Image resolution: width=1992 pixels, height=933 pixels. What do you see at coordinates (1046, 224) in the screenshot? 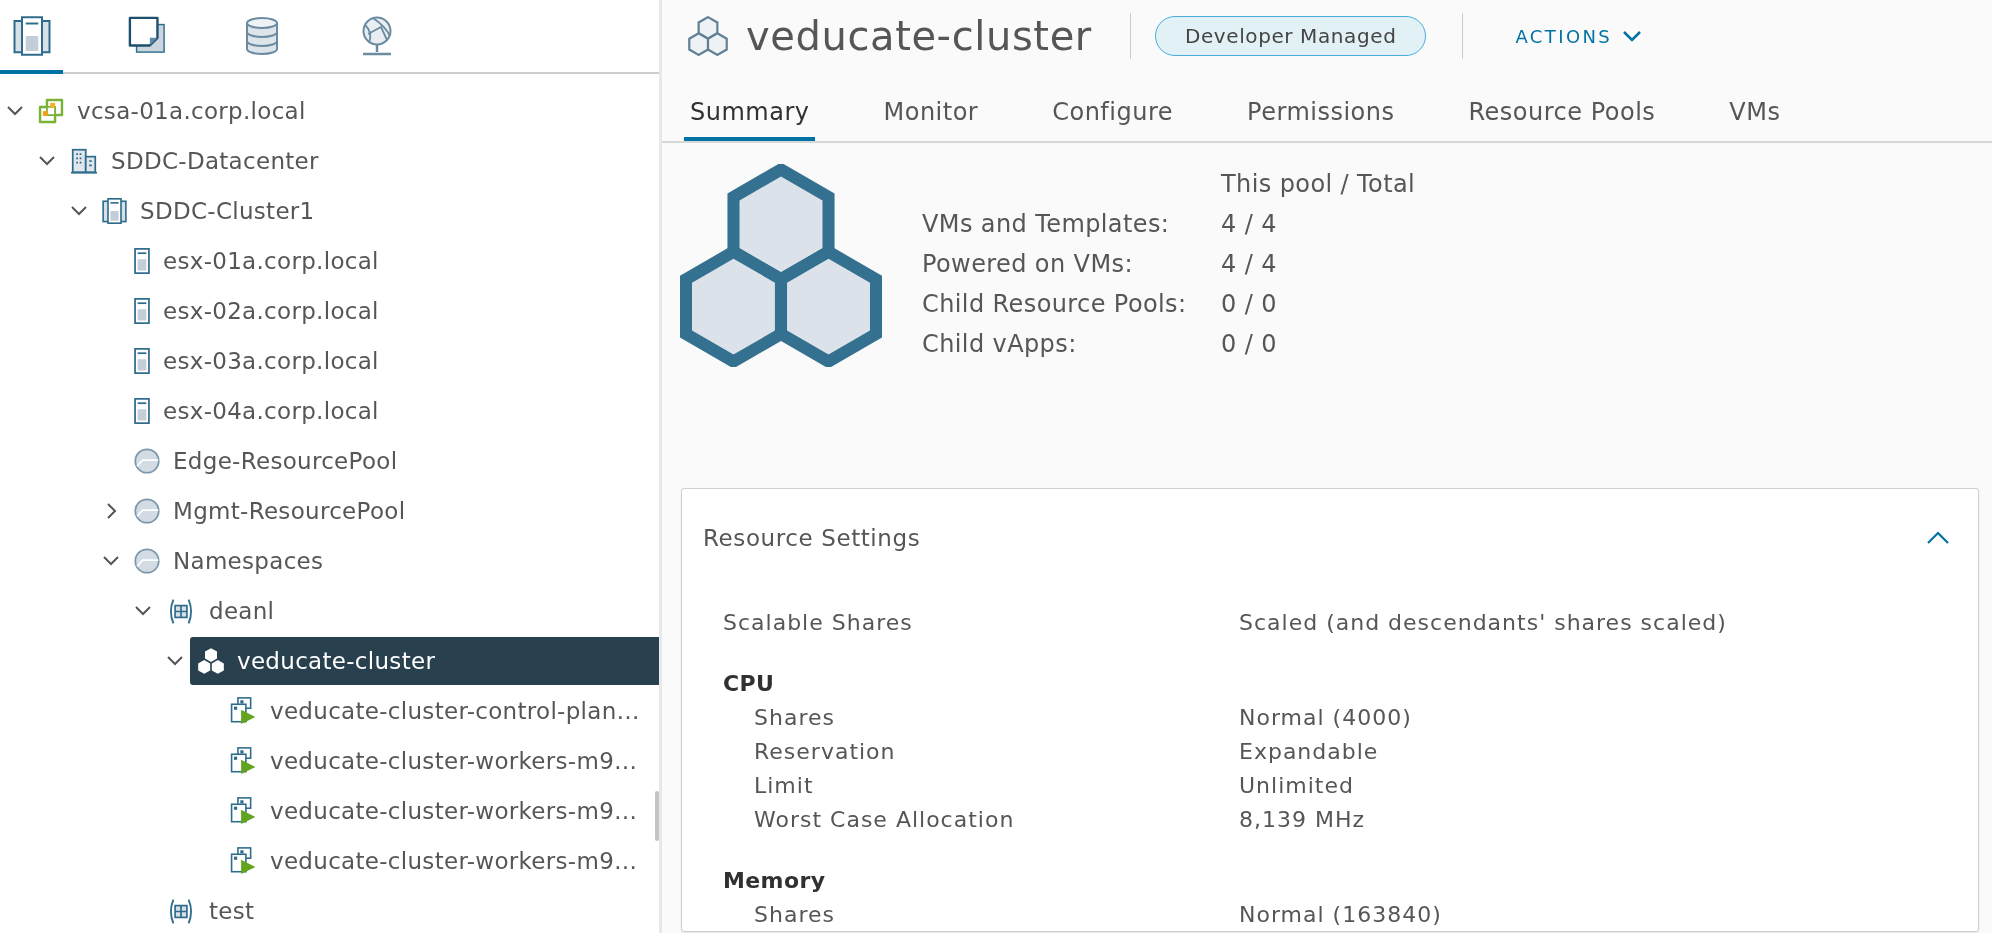
I see `stat-label: VMs and Templates:` at bounding box center [1046, 224].